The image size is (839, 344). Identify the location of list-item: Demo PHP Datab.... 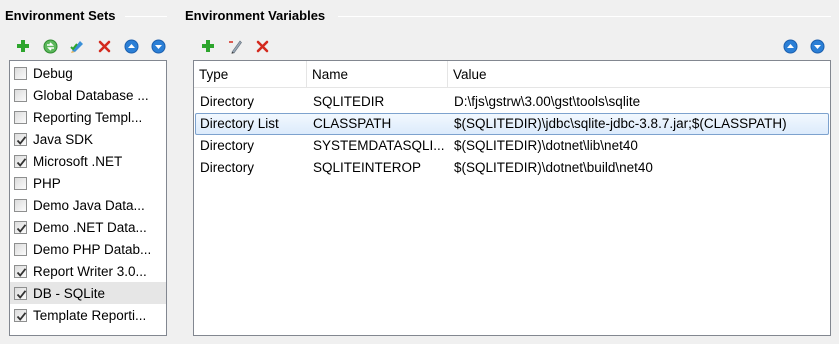
(88, 249).